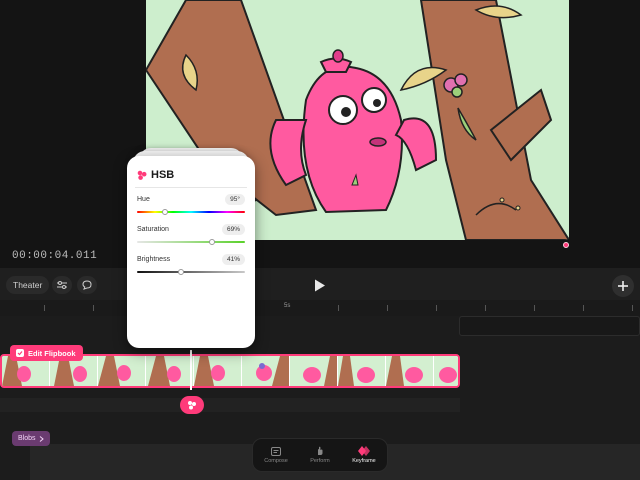 The image size is (640, 480). What do you see at coordinates (41, 438) in the screenshot?
I see `chevron-right-icon` at bounding box center [41, 438].